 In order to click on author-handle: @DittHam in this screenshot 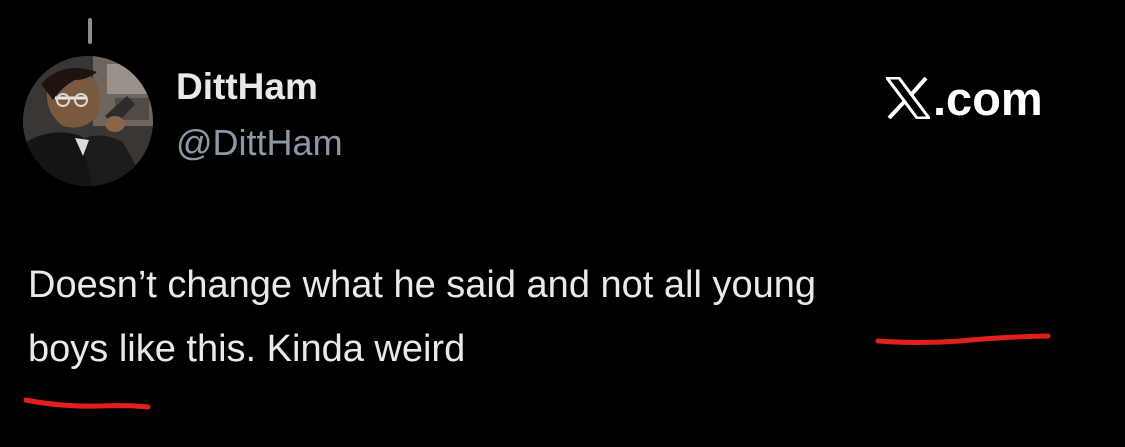, I will do `click(259, 143)`.